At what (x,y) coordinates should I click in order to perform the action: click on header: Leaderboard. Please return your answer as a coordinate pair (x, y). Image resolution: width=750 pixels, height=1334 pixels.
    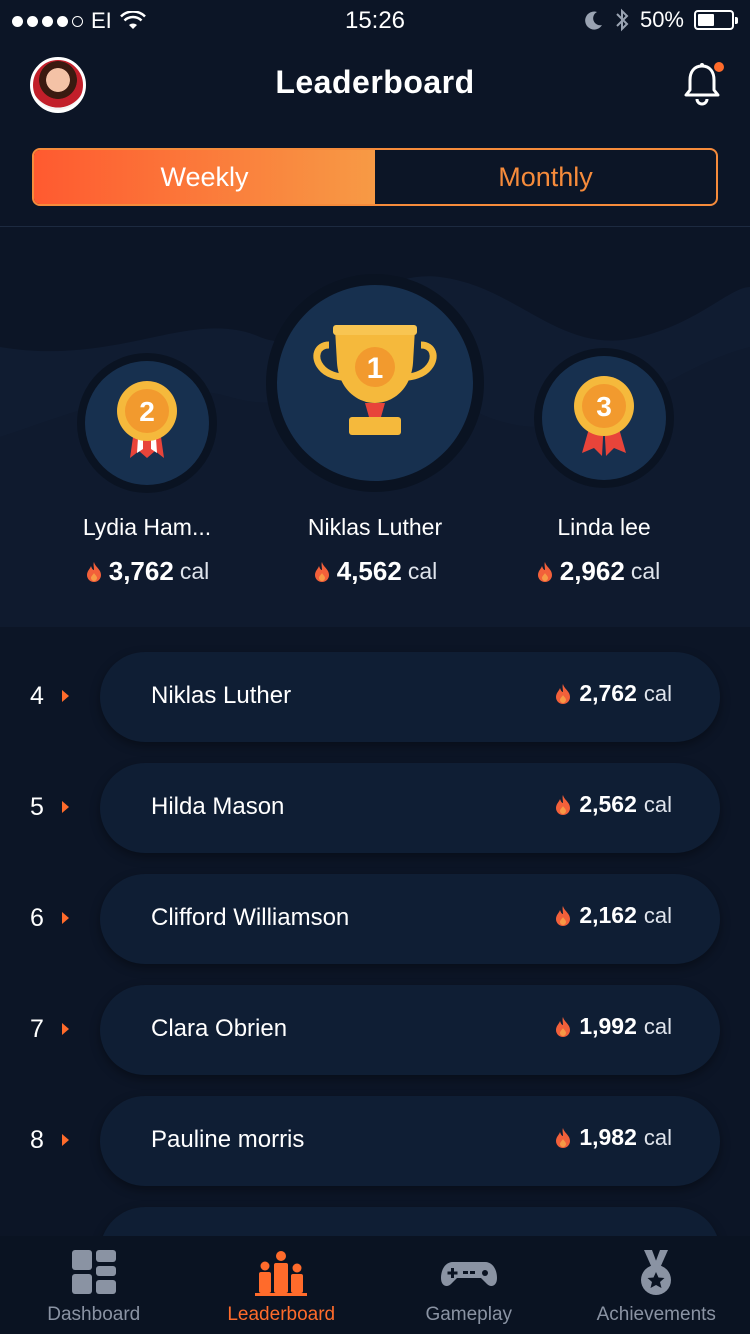
    Looking at the image, I should click on (375, 85).